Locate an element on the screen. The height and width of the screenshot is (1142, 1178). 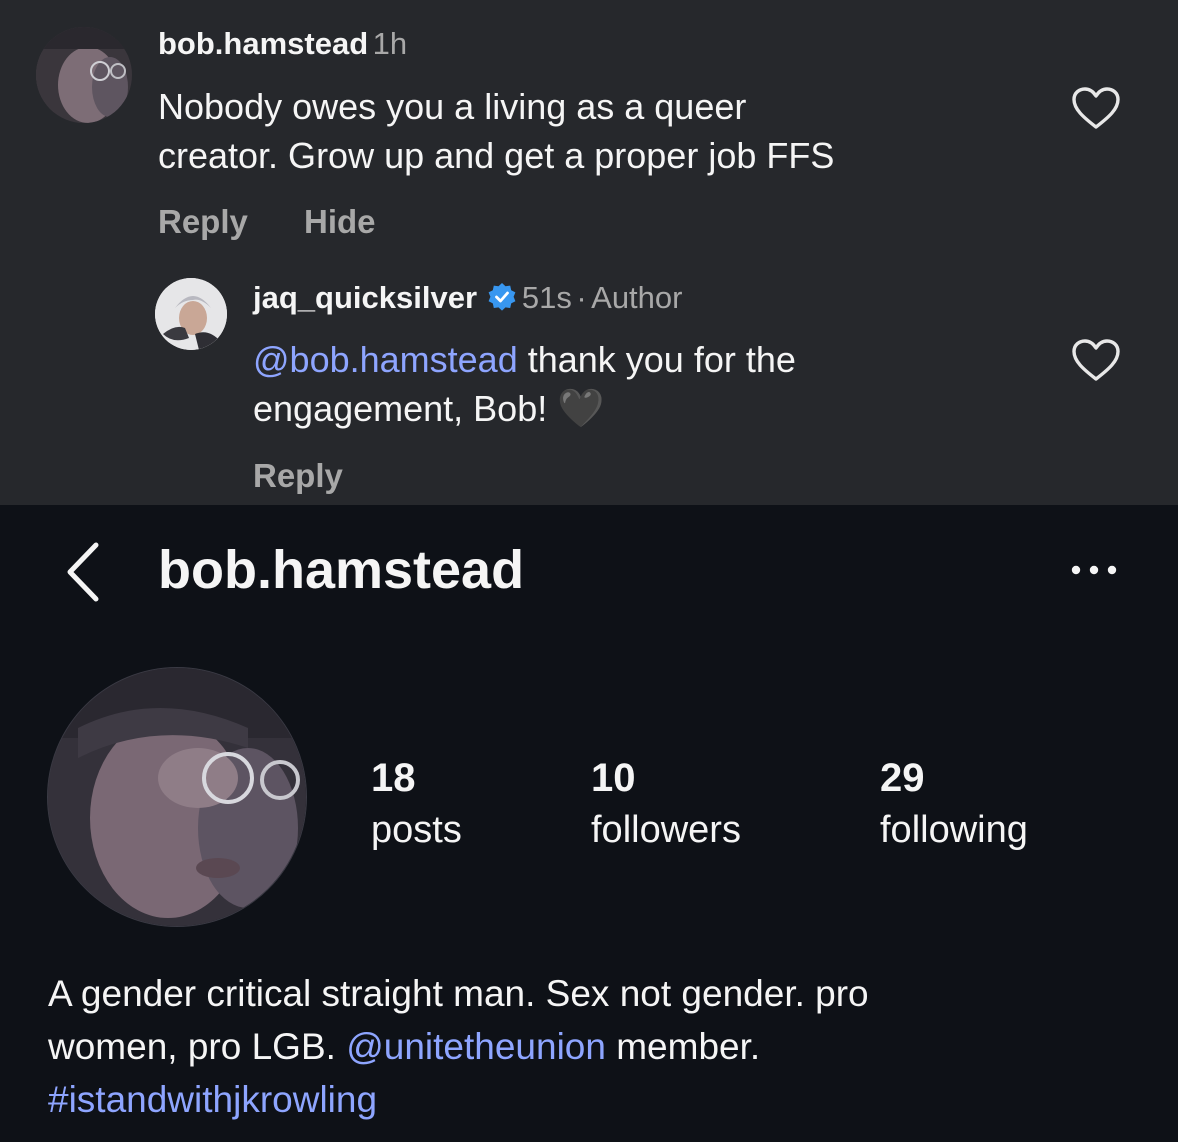
followers-stat: 10 followers is located at coordinates (666, 804).